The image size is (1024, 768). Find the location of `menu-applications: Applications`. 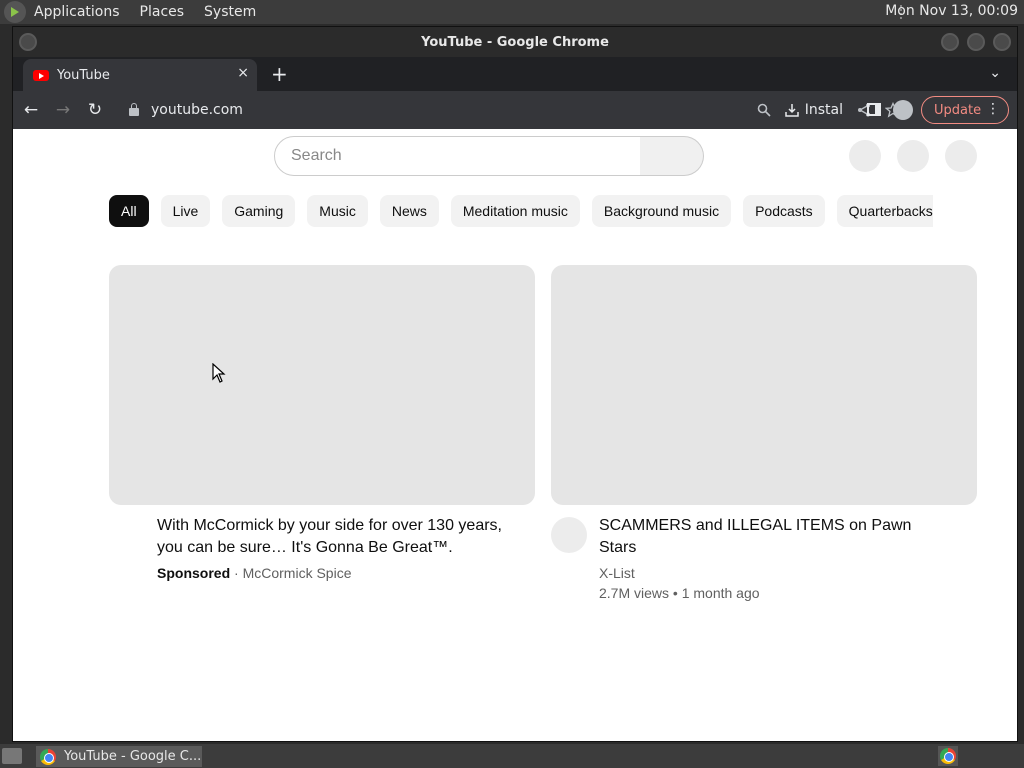

menu-applications: Applications is located at coordinates (77, 12).